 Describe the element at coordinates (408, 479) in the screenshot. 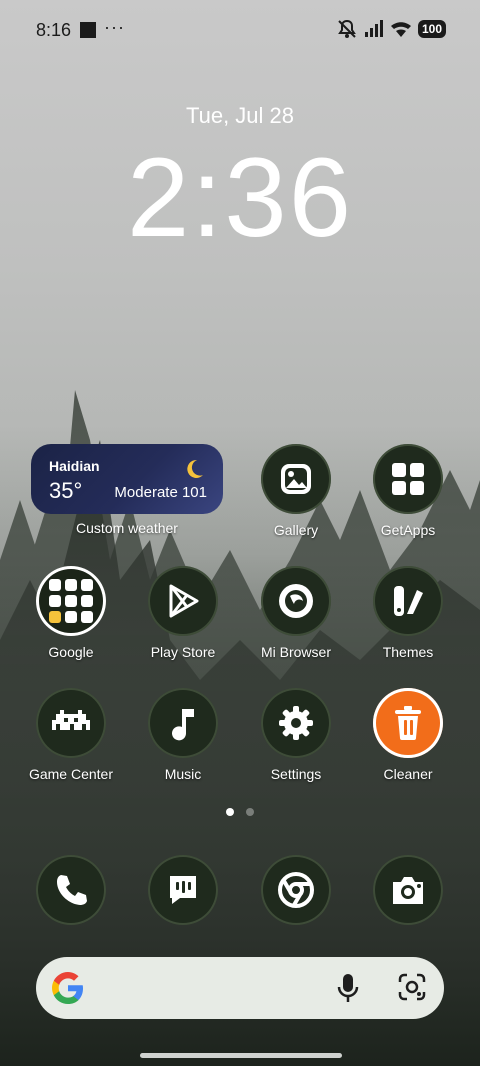

I see `getapps-icon` at that location.